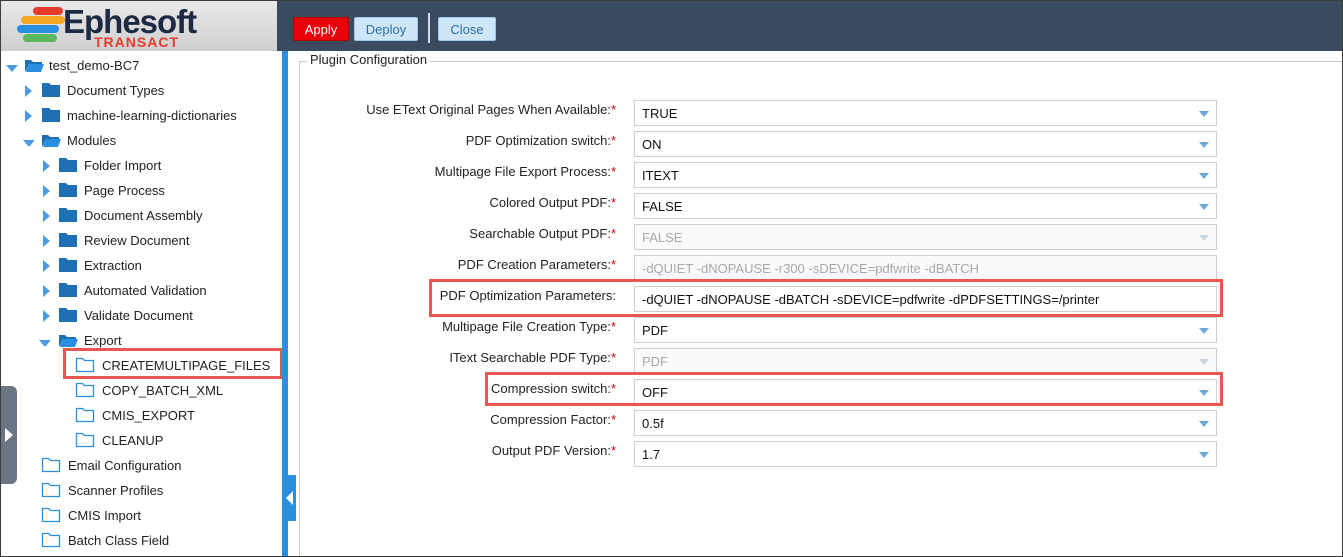 This screenshot has width=1343, height=557. I want to click on row-label: PDF Creation Parameters:*, so click(536, 264).